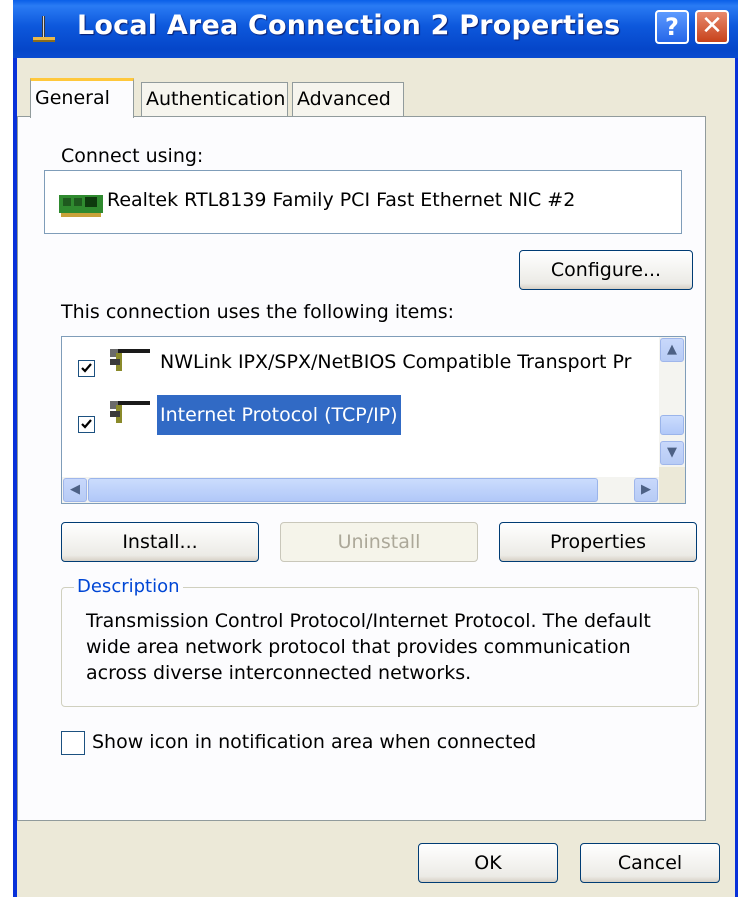 Image resolution: width=738 pixels, height=897 pixels. I want to click on title-bar: Local Area Connection 2 Properties ? ✕, so click(375, 29).